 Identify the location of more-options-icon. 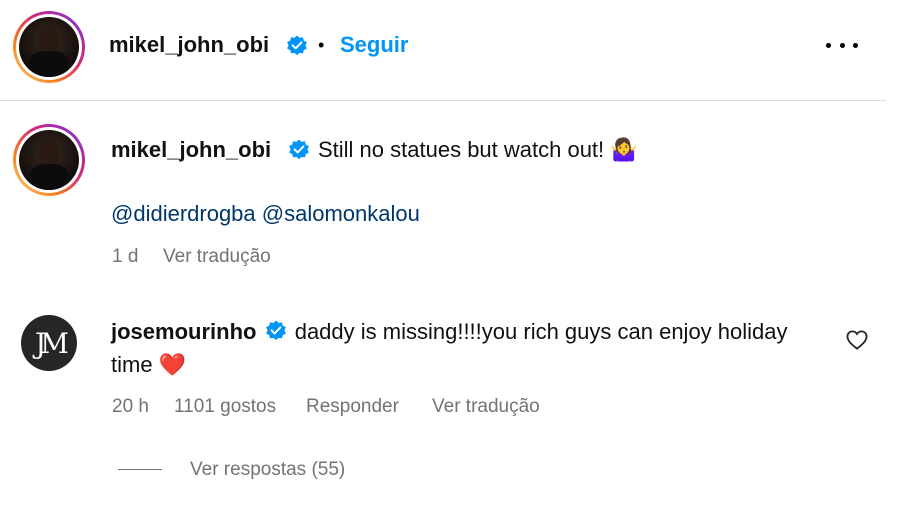
(842, 45).